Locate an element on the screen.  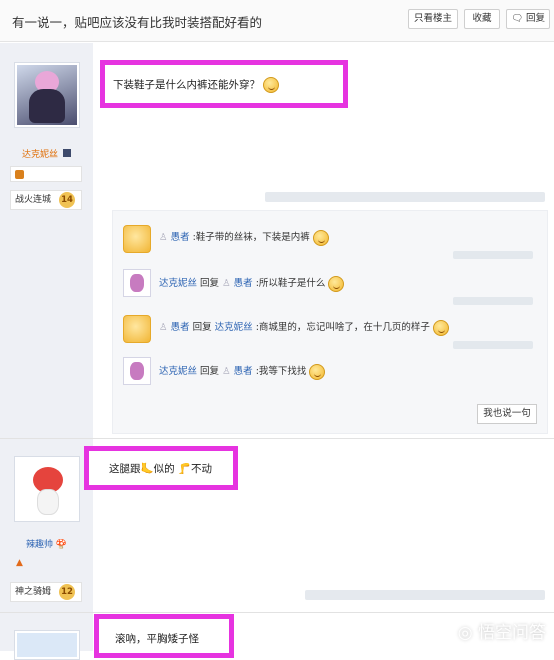
post-content: 下装鞋子是什么内裤还能外穿？ is located at coordinates (186, 85).